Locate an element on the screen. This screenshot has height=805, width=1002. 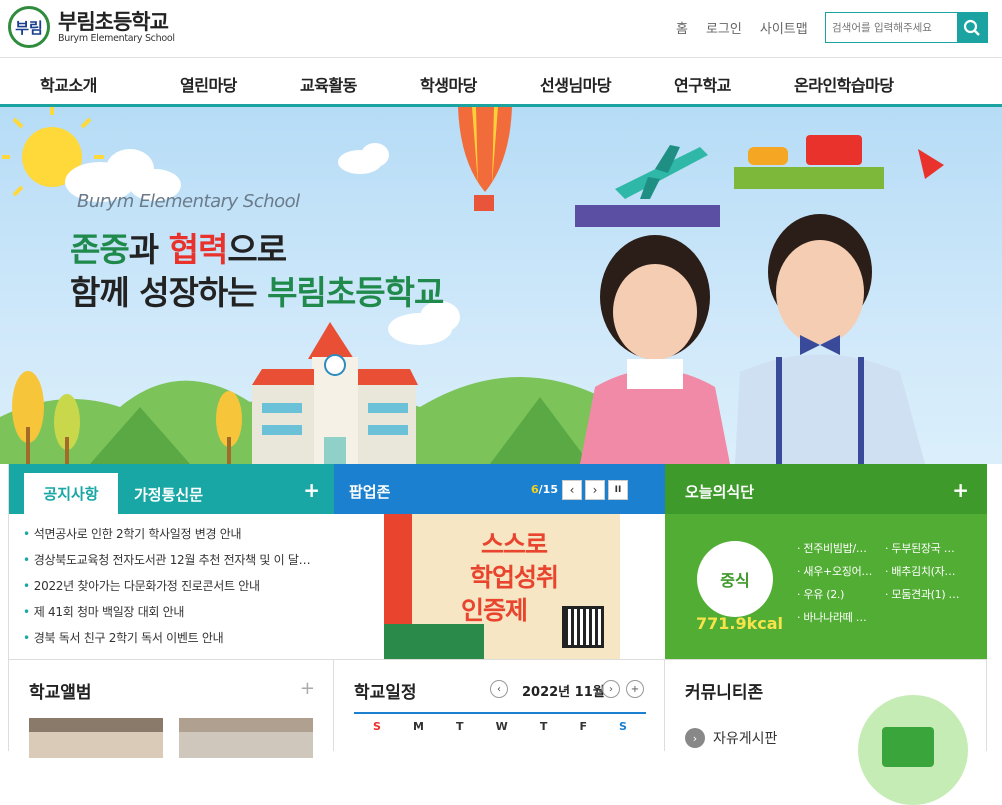
small-plane-icon is located at coordinates (931, 164).